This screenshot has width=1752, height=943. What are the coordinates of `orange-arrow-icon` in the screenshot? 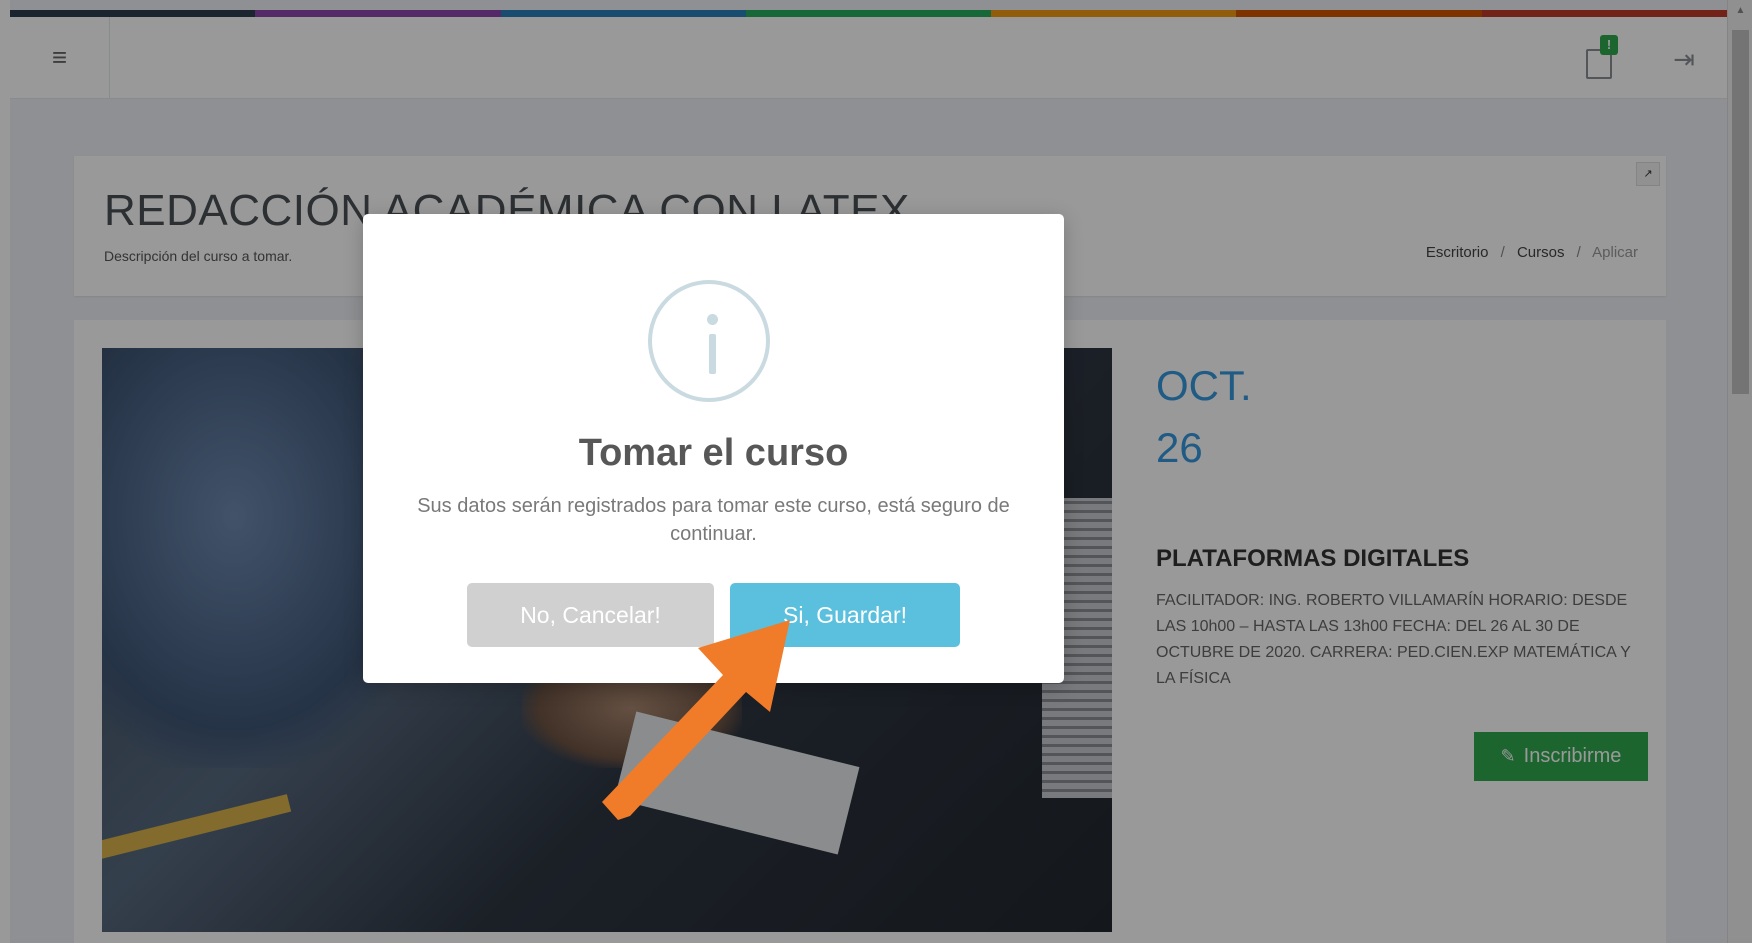 It's located at (696, 720).